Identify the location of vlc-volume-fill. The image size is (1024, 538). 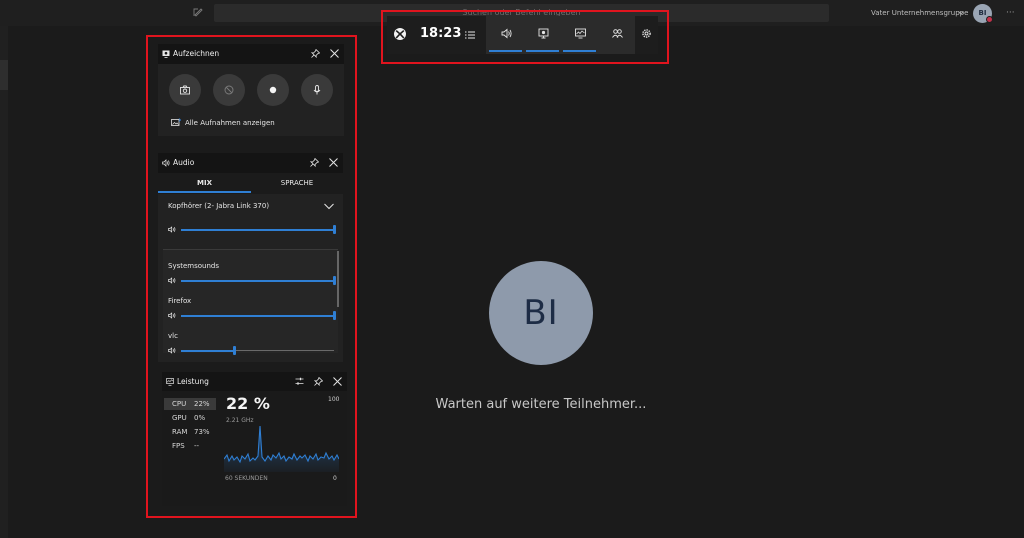
(208, 350).